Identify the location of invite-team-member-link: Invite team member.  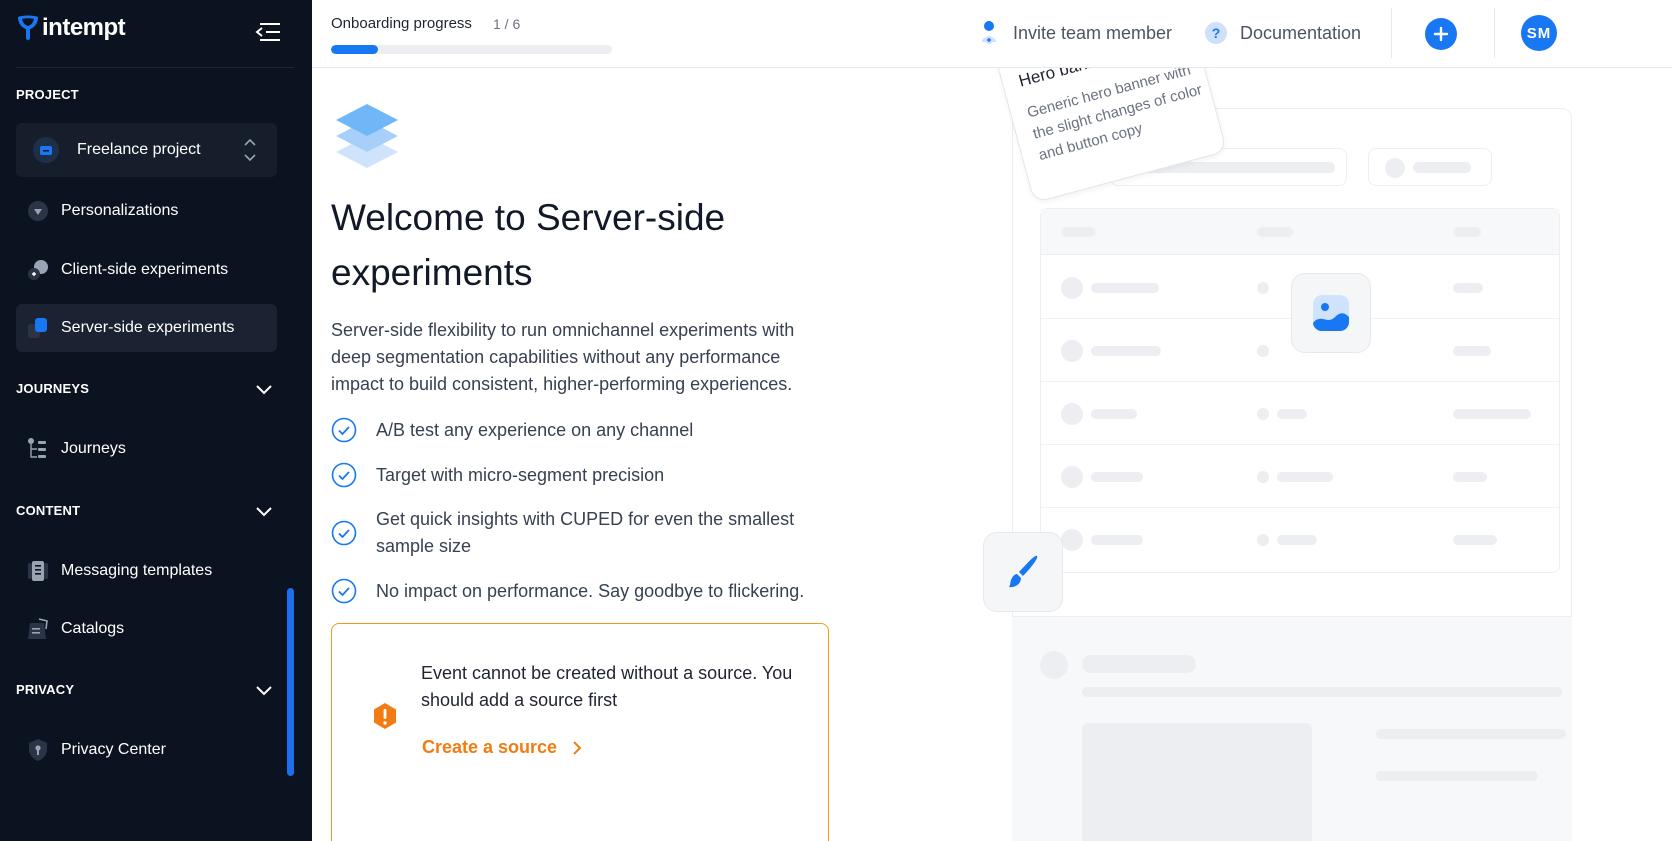
(1074, 33).